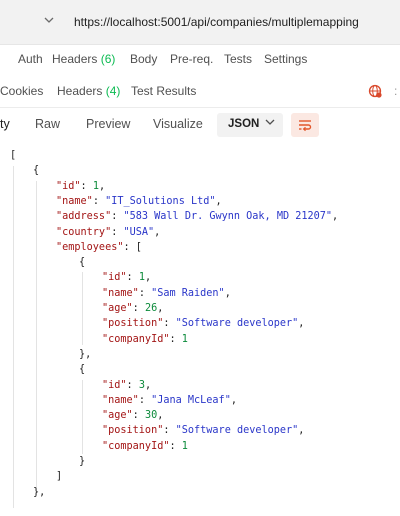 The width and height of the screenshot is (400, 516). I want to click on code-line: "name": "Jana McLeaf",, so click(169, 400).